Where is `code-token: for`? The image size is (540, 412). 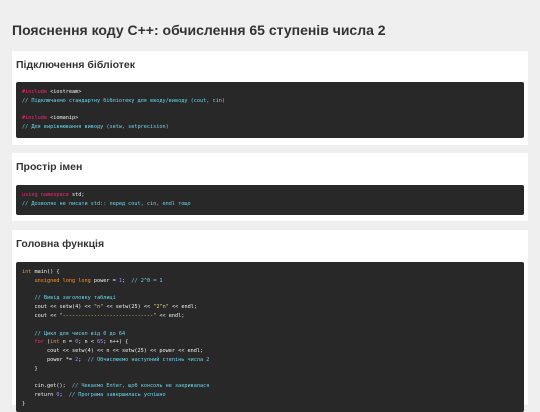 code-token: for is located at coordinates (39, 342).